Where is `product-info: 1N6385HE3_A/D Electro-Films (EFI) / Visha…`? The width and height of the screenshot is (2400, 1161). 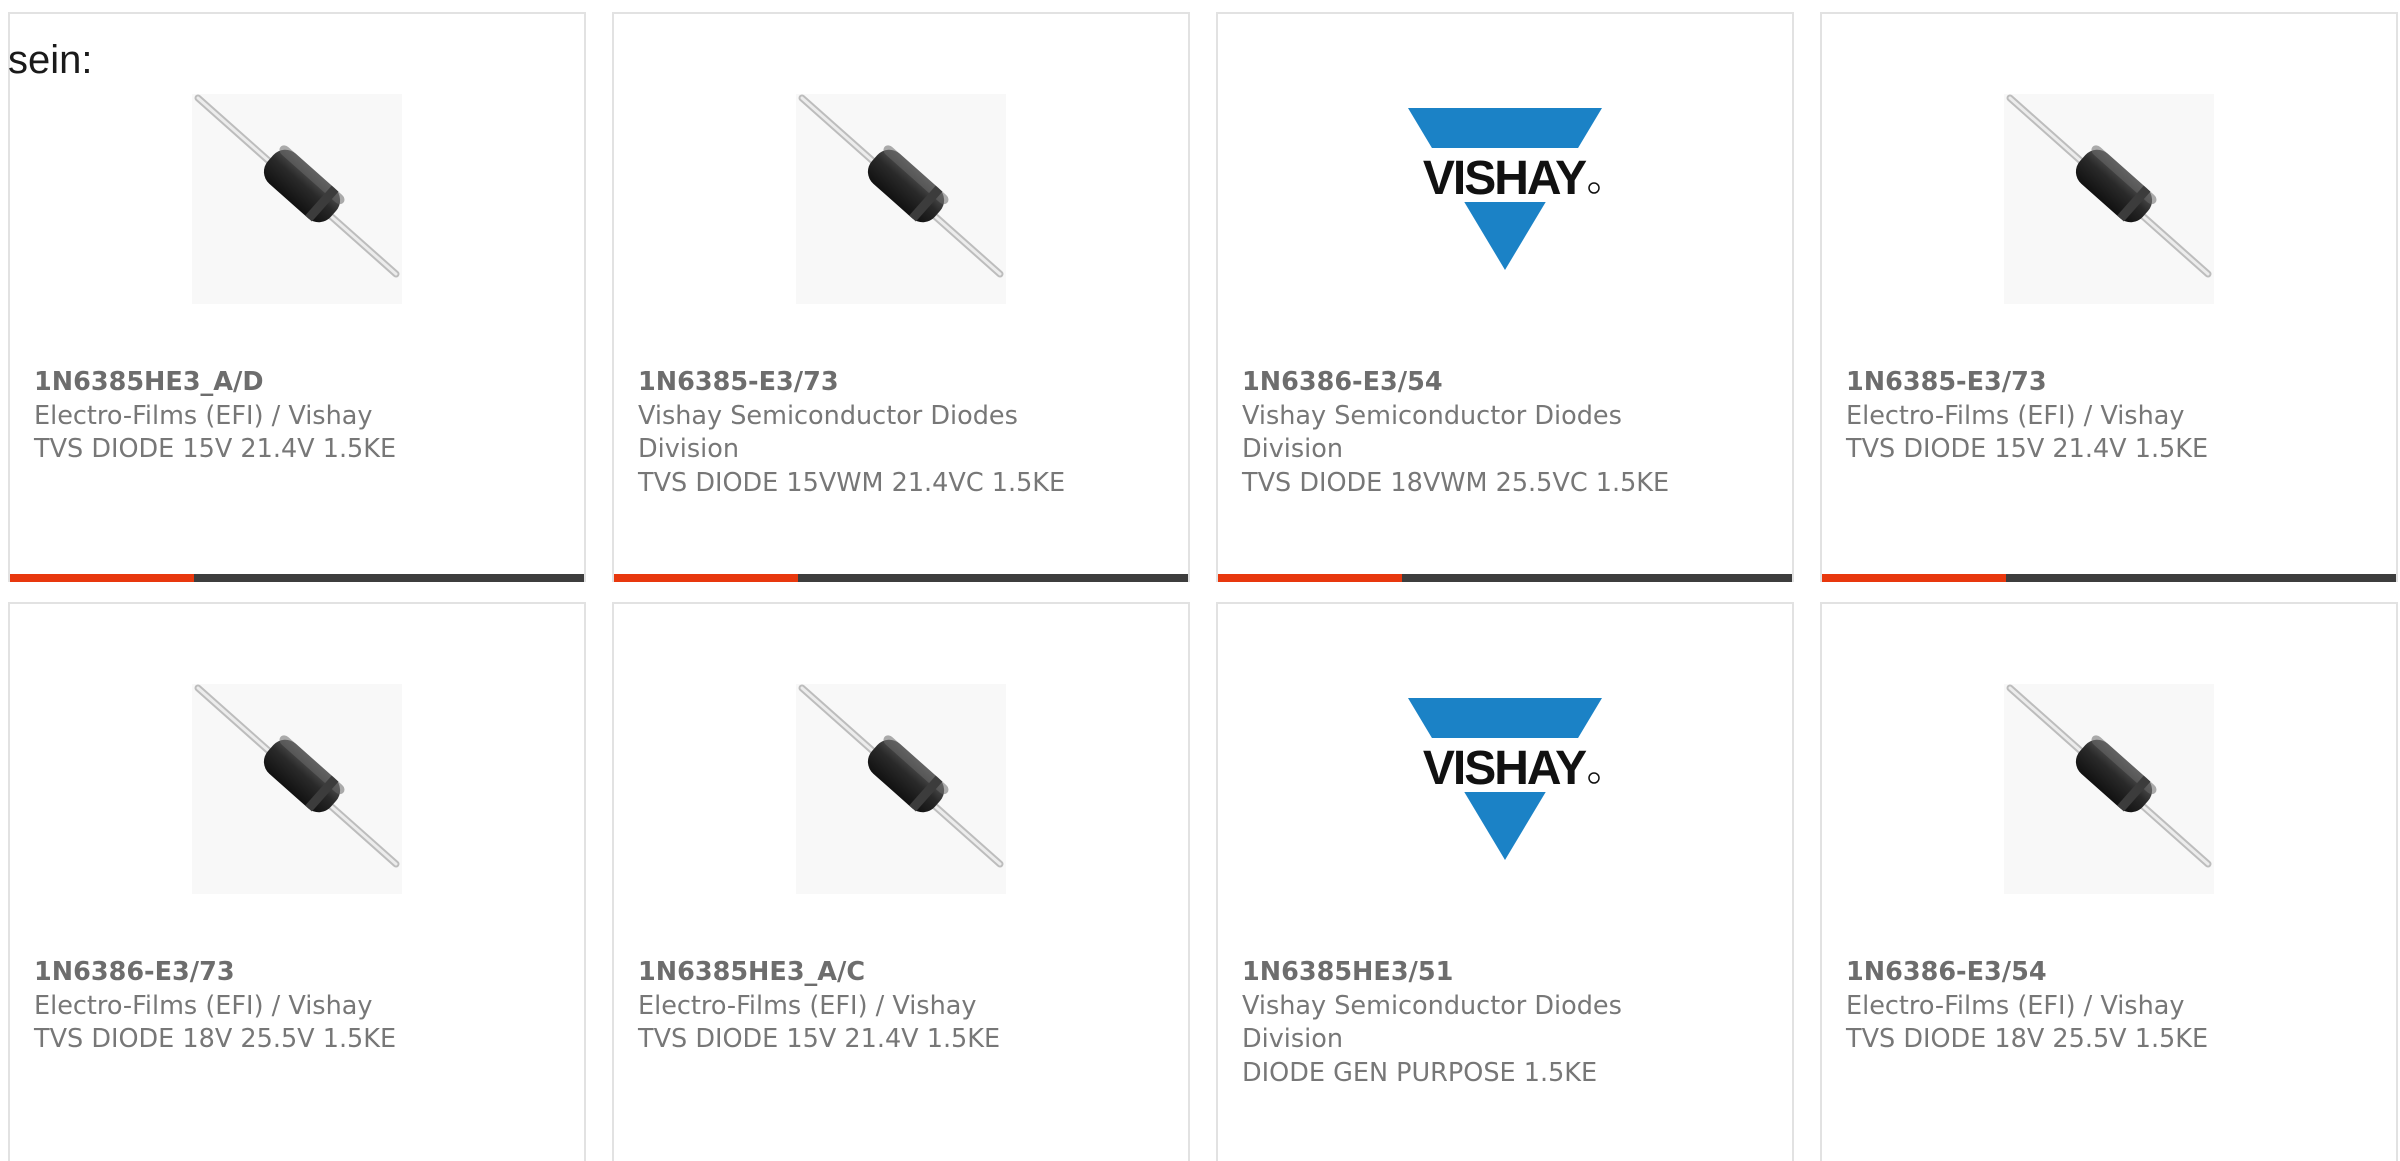
product-info: 1N6385HE3_A/D Electro-Films (EFI) / Visha… is located at coordinates (297, 416).